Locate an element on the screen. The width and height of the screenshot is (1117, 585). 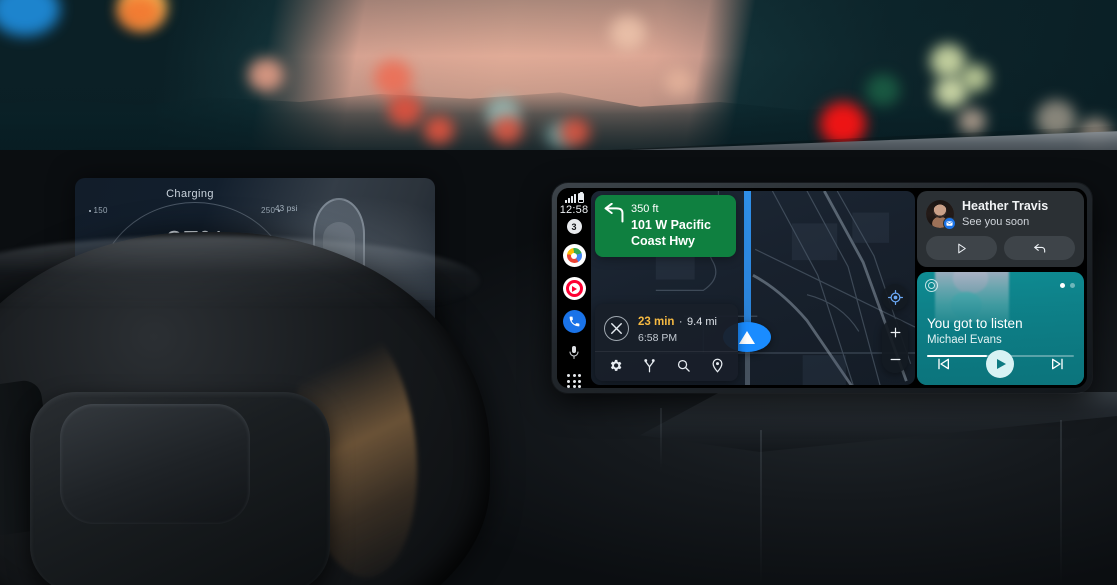
youtube-music-icon is located at coordinates (574, 288).